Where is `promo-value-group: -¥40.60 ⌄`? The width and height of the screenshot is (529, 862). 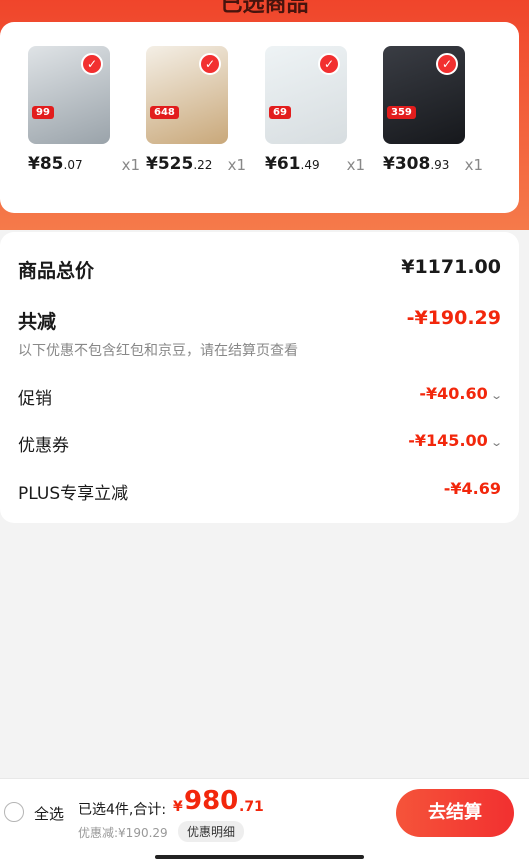
promo-value-group: -¥40.60 ⌄ is located at coordinates (461, 393).